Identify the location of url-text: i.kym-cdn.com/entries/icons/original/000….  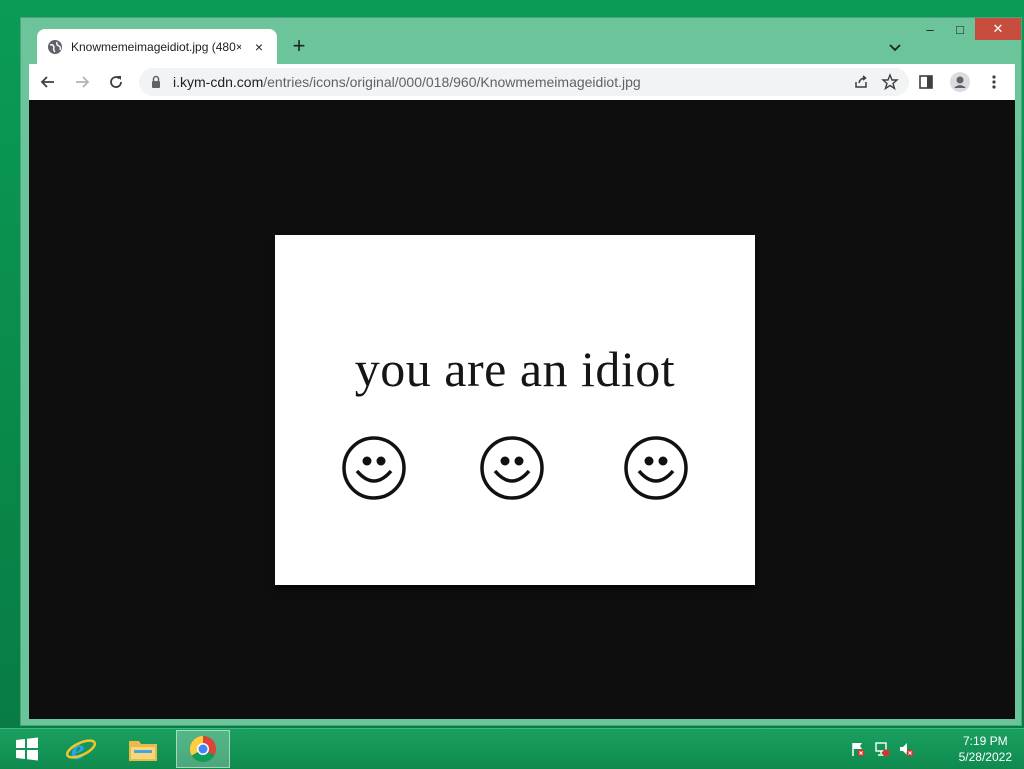
(407, 82).